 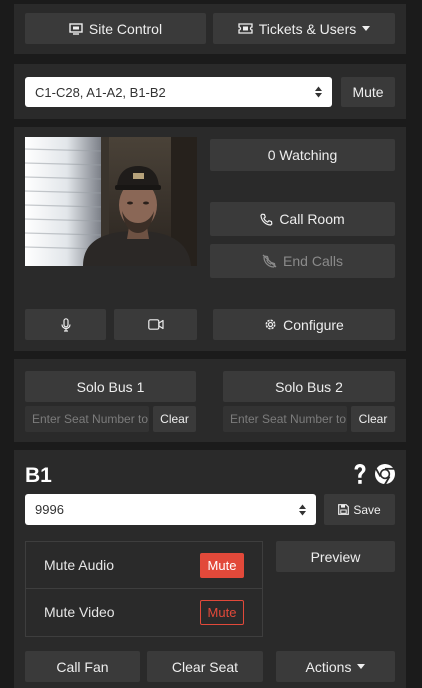 I want to click on watching-count-button: 0 Watching, so click(x=302, y=155).